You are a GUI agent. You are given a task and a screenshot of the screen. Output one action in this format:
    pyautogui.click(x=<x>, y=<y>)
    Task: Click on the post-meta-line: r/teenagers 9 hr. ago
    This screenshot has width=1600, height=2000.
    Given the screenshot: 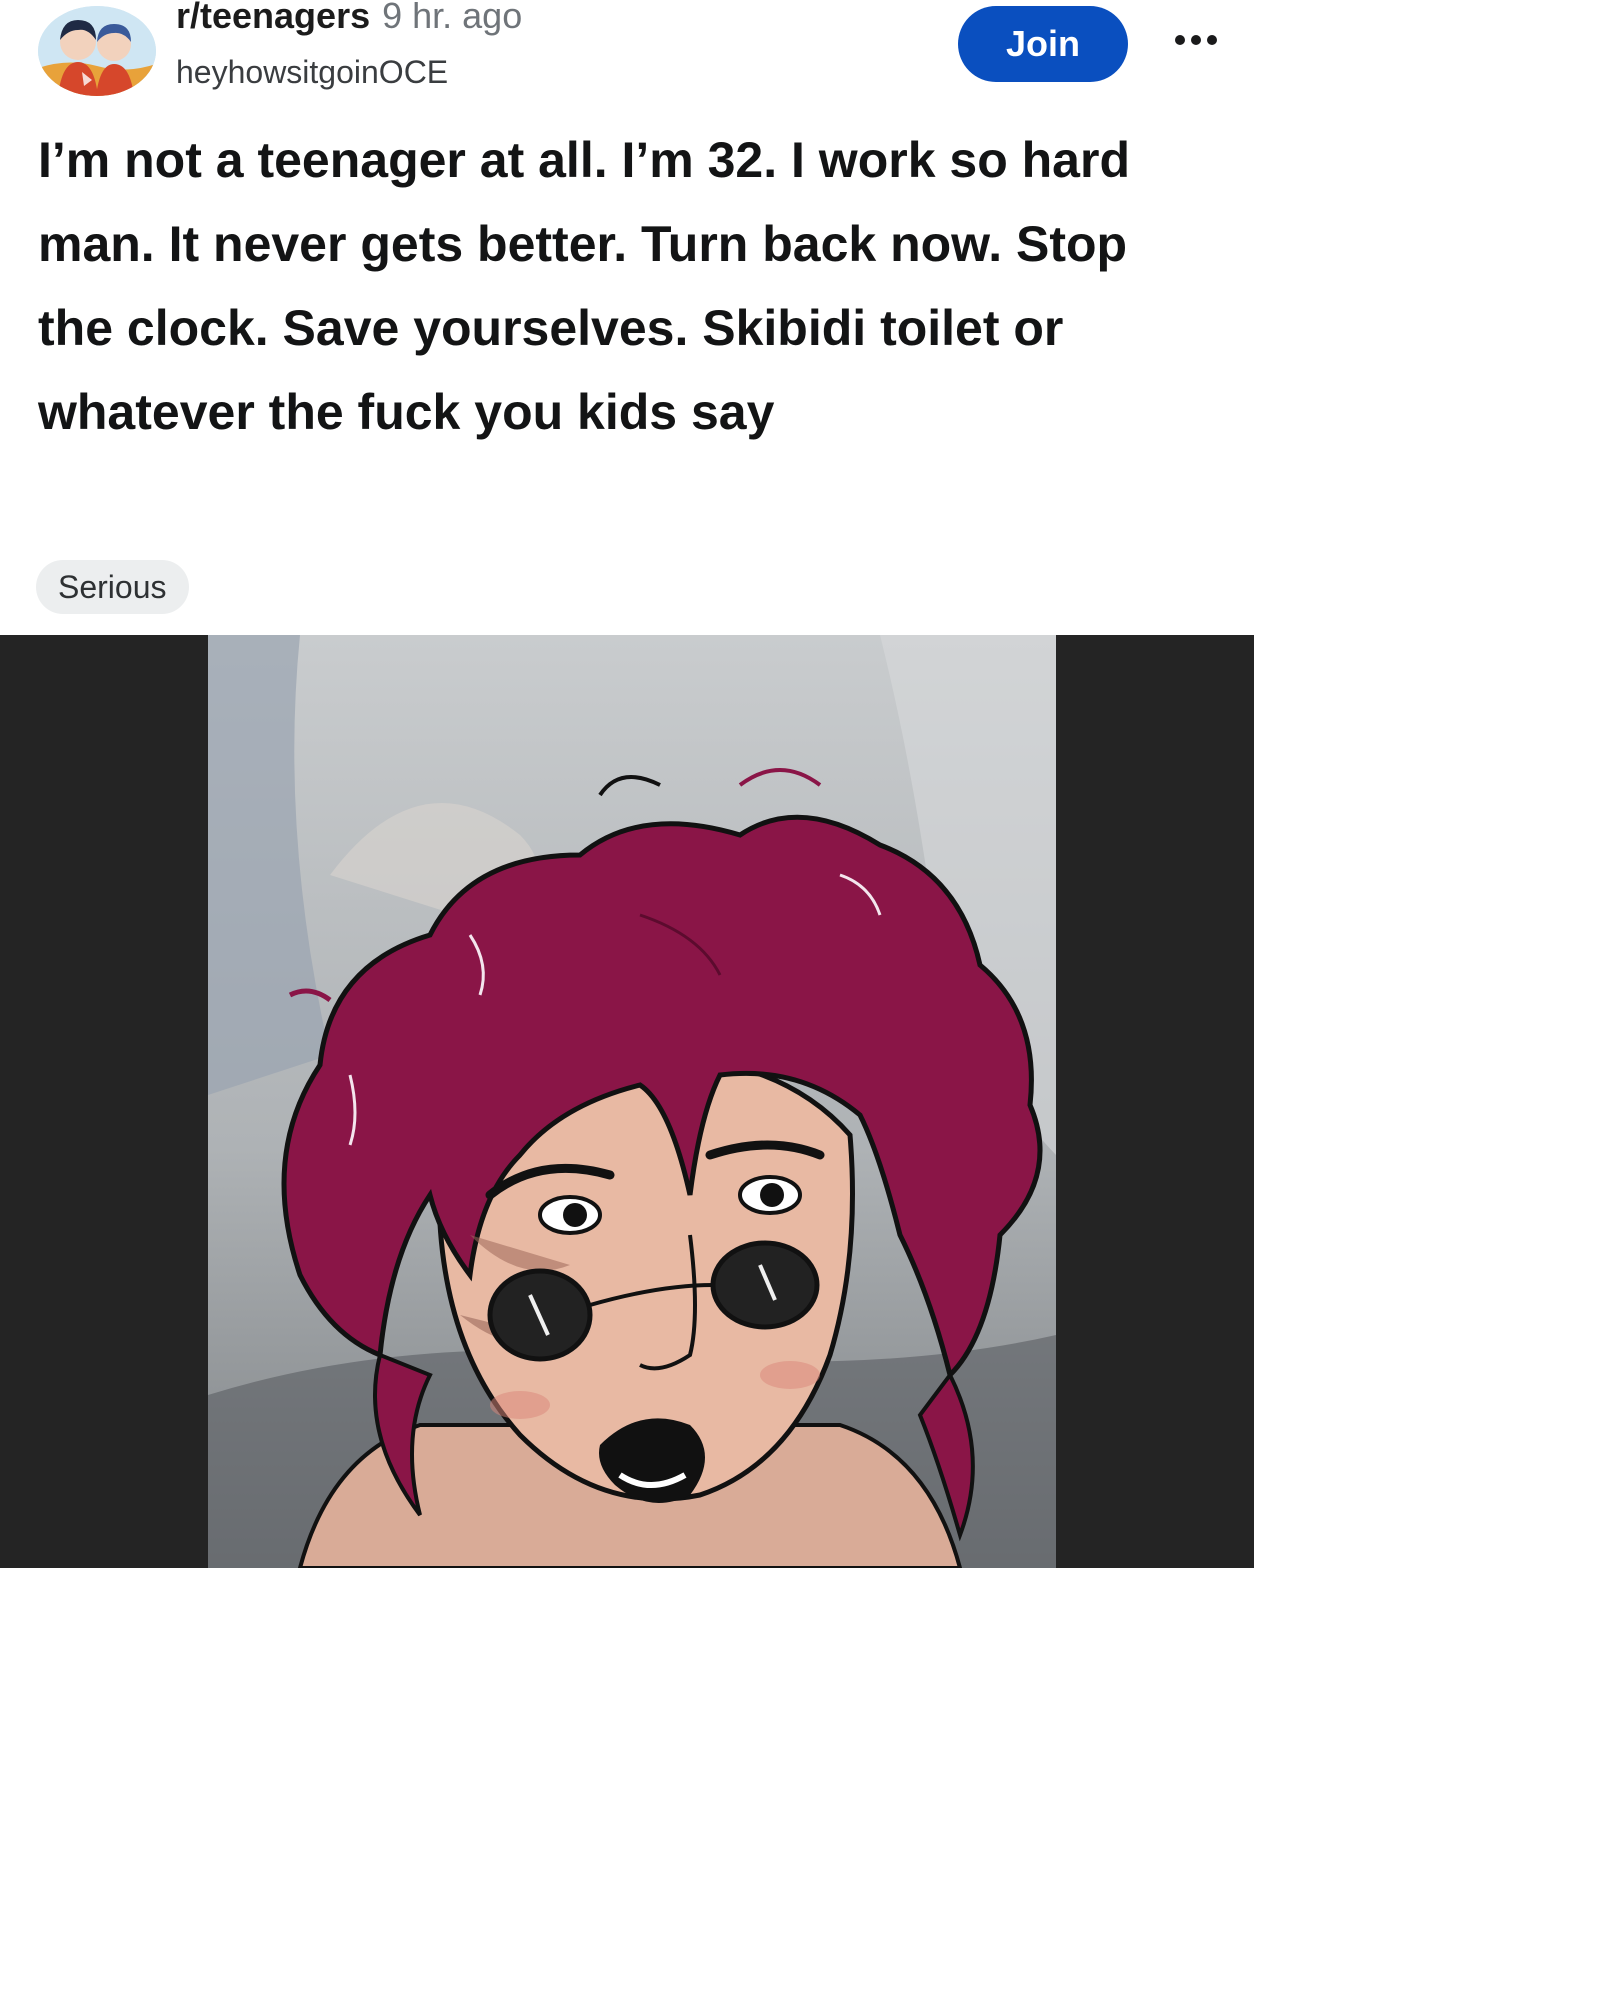 What is the action you would take?
    pyautogui.click(x=349, y=19)
    